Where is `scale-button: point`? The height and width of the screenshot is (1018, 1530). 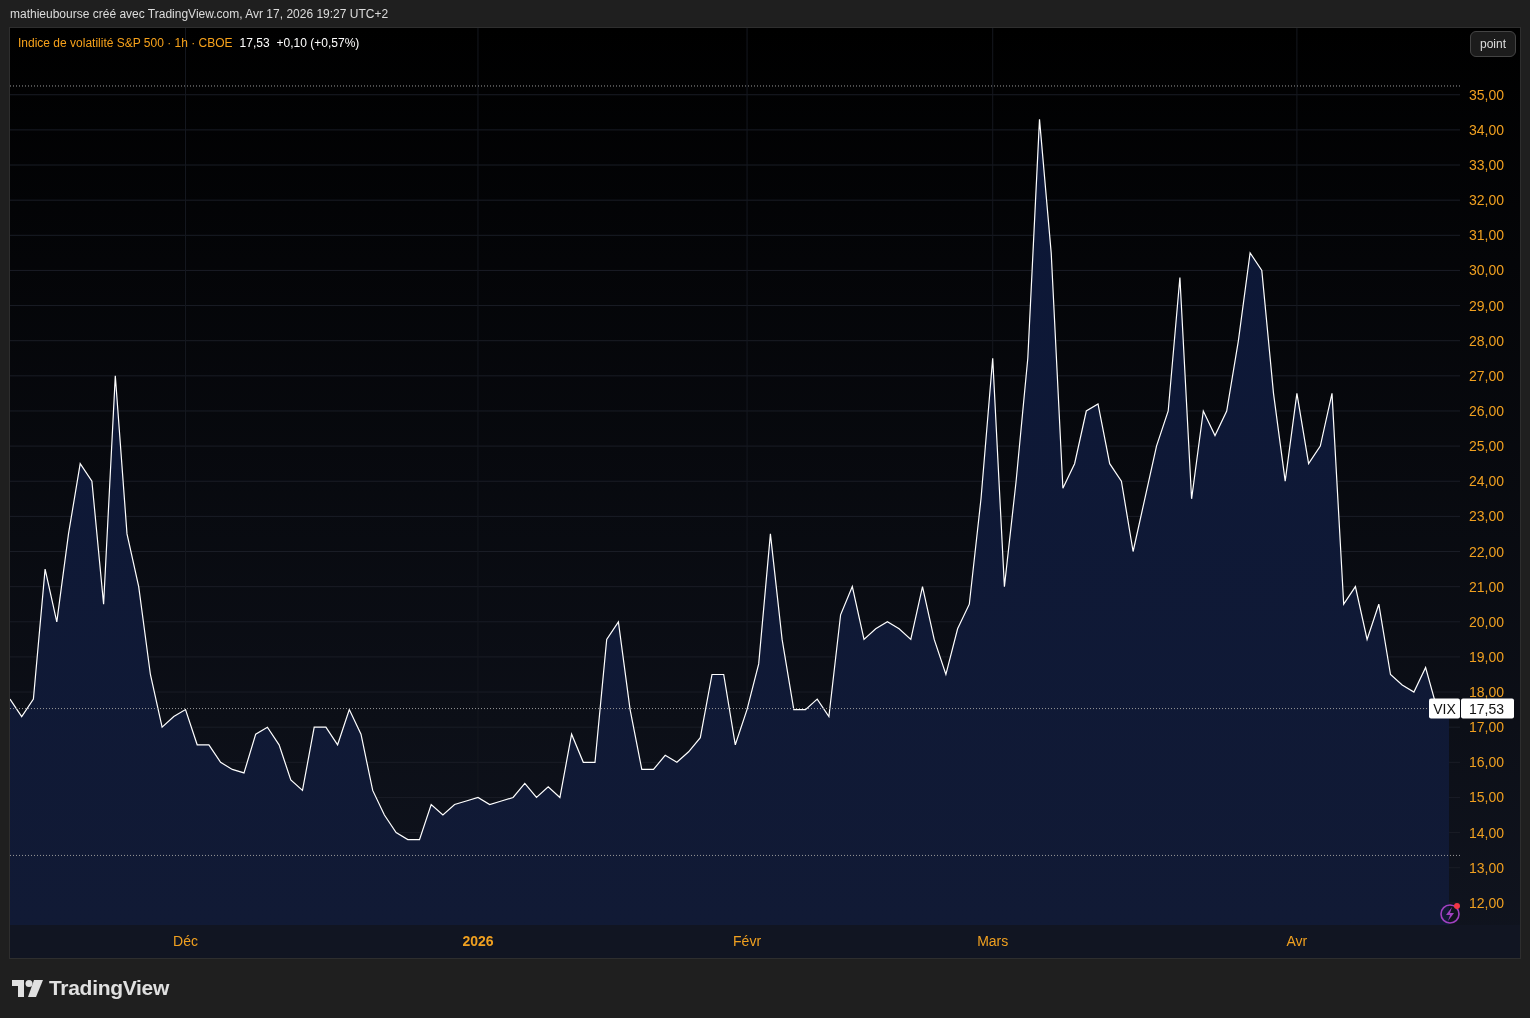 scale-button: point is located at coordinates (1492, 44).